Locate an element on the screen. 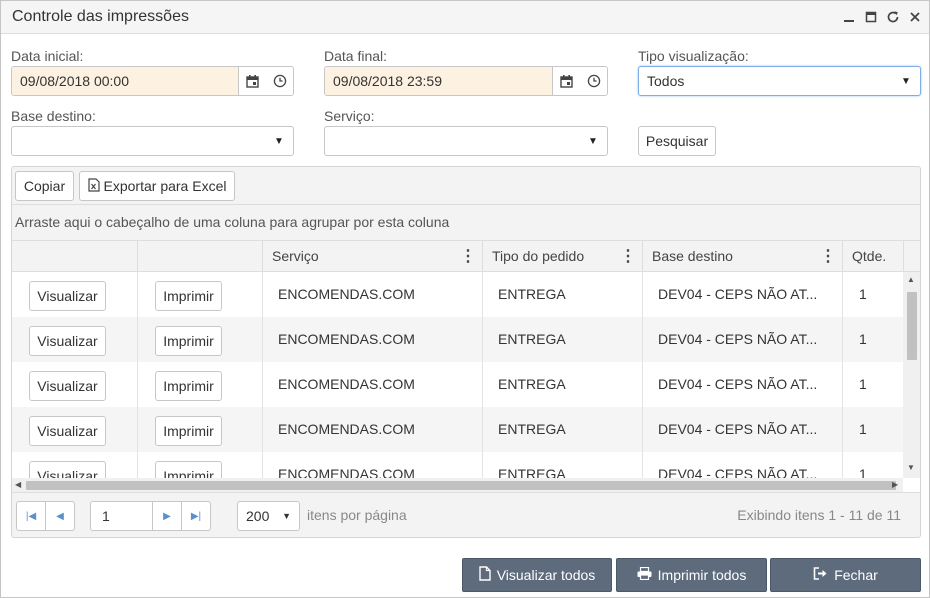 The image size is (930, 598). column-header-destination-base: Base destino ⋮ is located at coordinates (742, 256).